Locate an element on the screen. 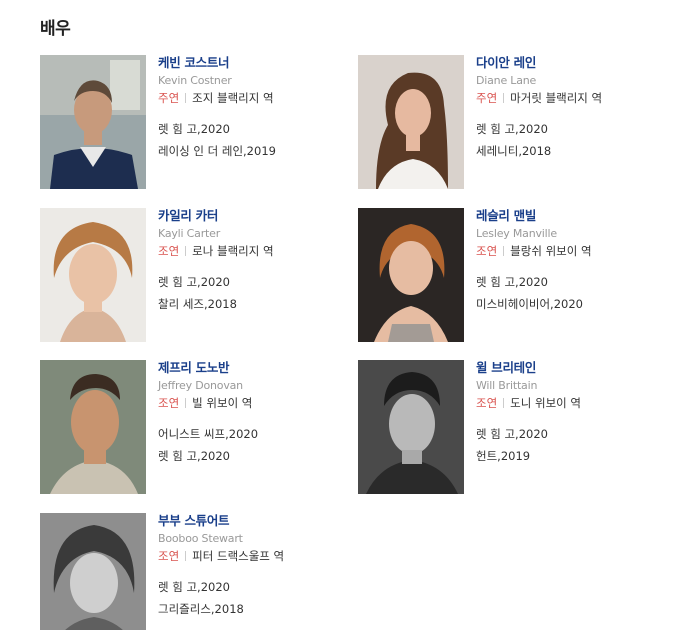 The height and width of the screenshot is (630, 700). filmography: 렛 힘 고,2020 미스비헤이비어,2020 is located at coordinates (576, 293).